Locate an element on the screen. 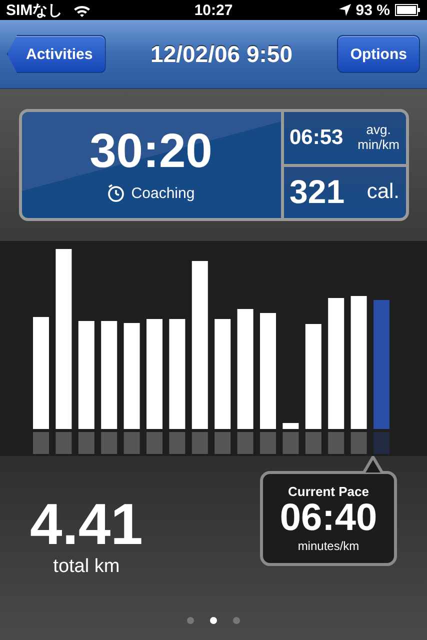 Image resolution: width=427 pixels, height=640 pixels. coaching-label: Coaching is located at coordinates (163, 193).